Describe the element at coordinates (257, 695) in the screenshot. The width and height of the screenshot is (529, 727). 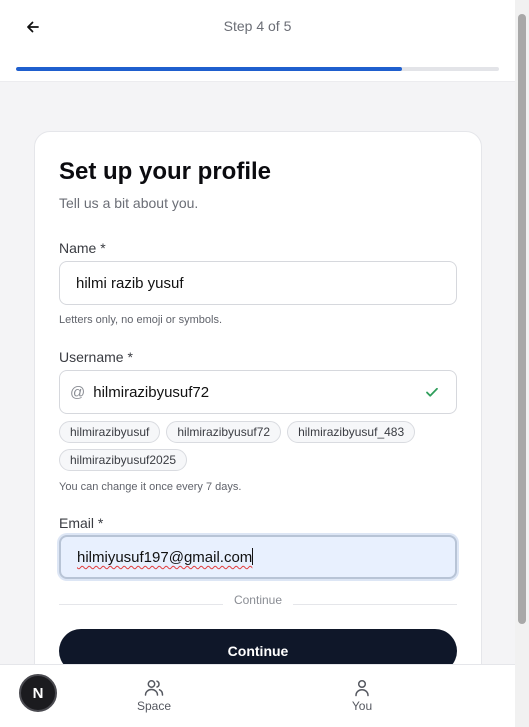
I see `bottom-nav: N Space You` at that location.